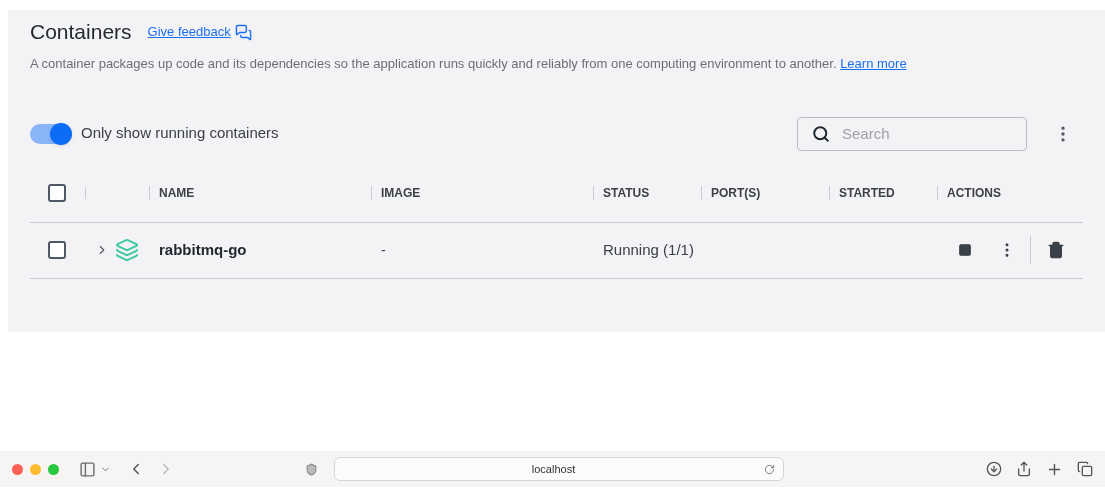  Describe the element at coordinates (648, 249) in the screenshot. I see `status-cell-text: Running (1/1)` at that location.